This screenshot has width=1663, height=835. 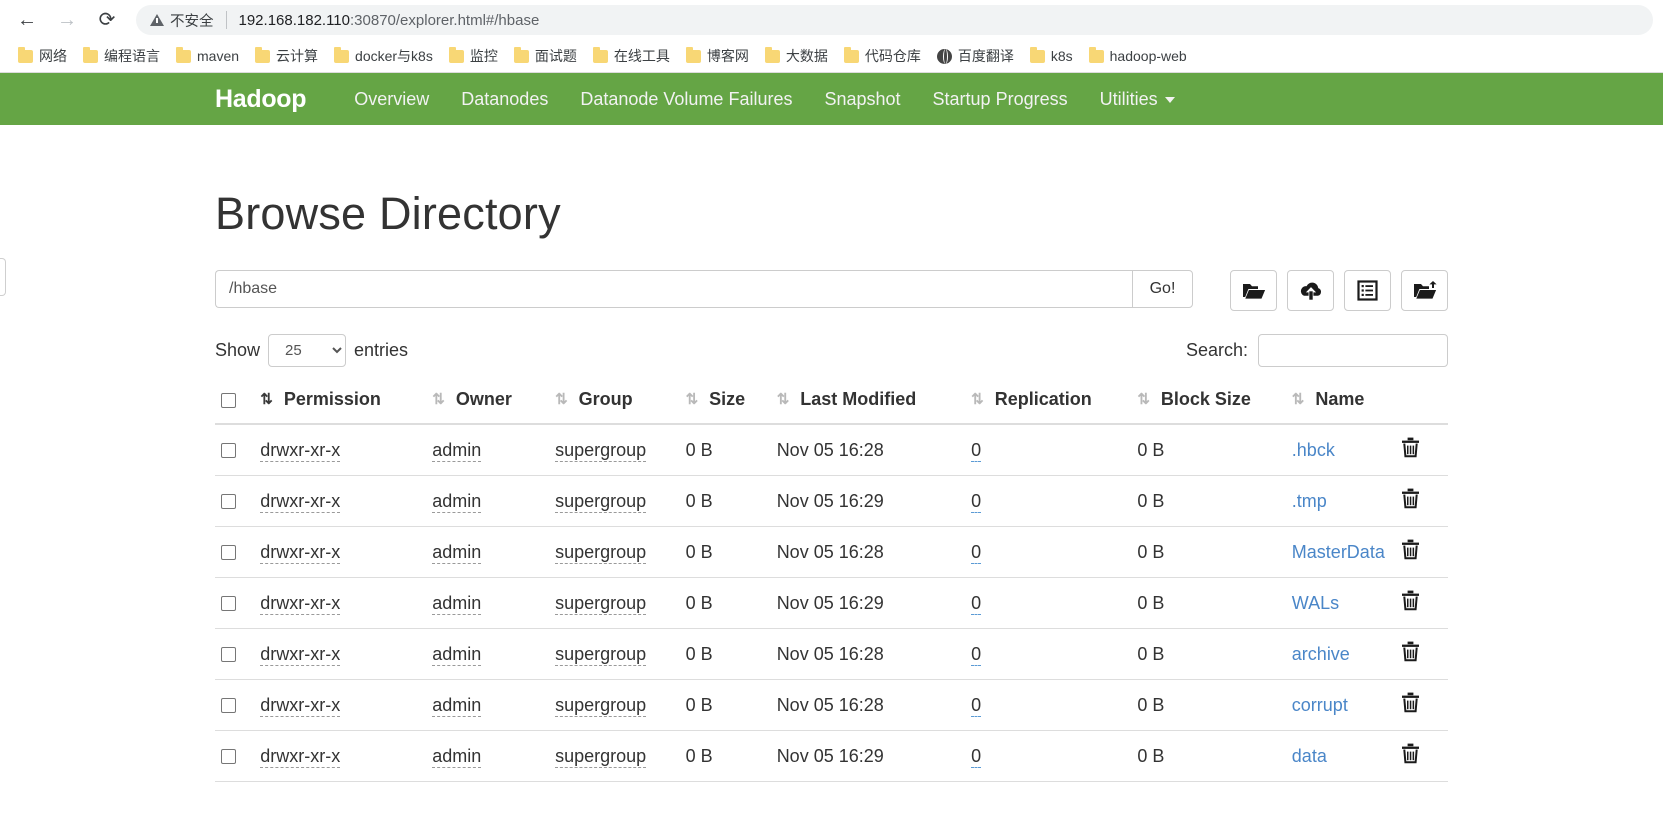 I want to click on bookmark-item: 网络, so click(x=42, y=56).